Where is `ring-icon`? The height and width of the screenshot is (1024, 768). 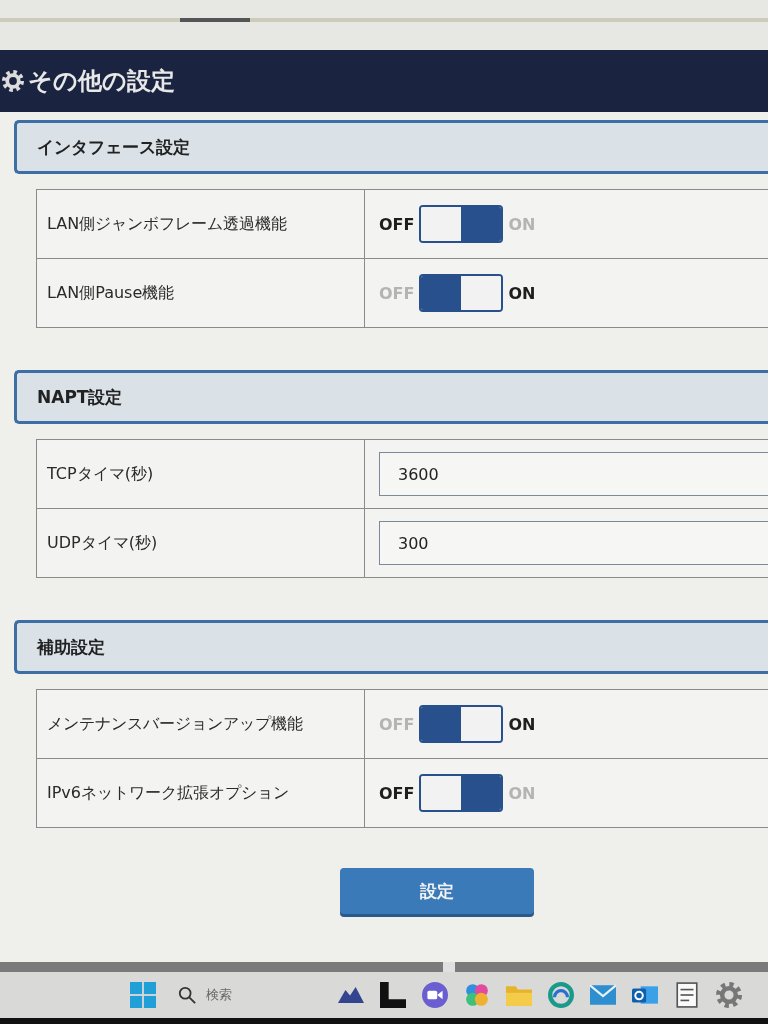
ring-icon is located at coordinates (561, 995).